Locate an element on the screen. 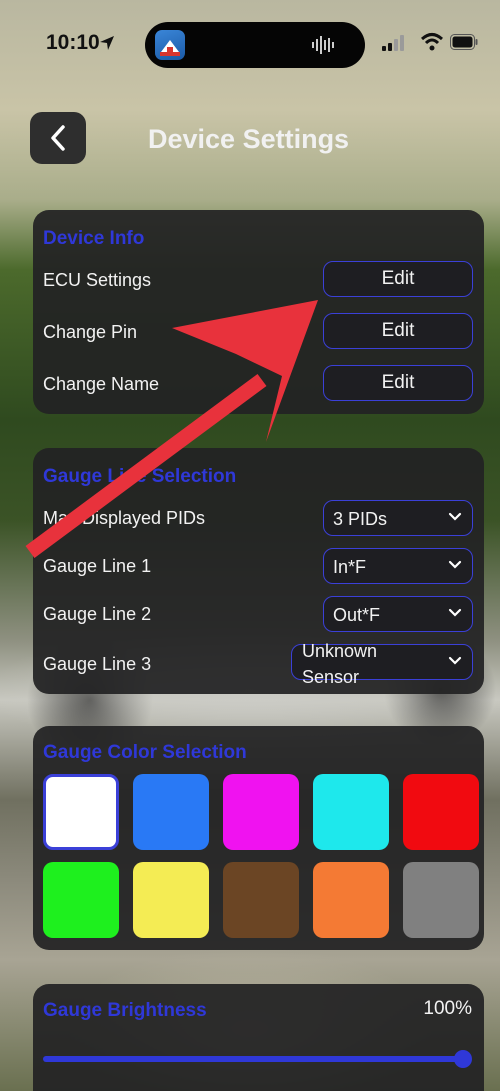 This screenshot has height=1091, width=500. gauge-brightness-card: Gauge Brightness 100% is located at coordinates (258, 1037).